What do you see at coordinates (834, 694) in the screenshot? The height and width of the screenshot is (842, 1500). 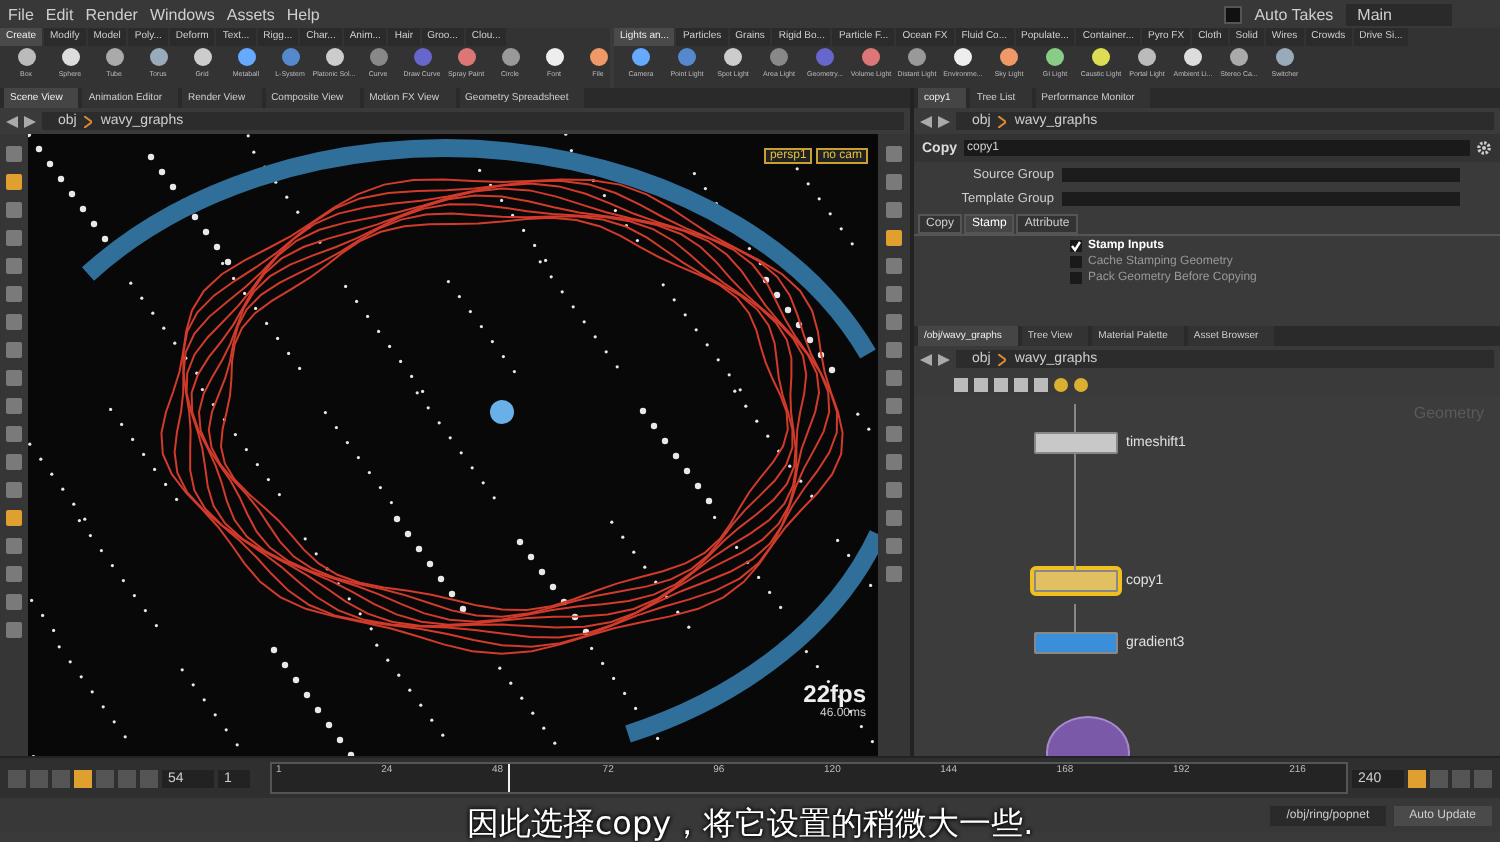 I see `fps-readout: 22fps` at bounding box center [834, 694].